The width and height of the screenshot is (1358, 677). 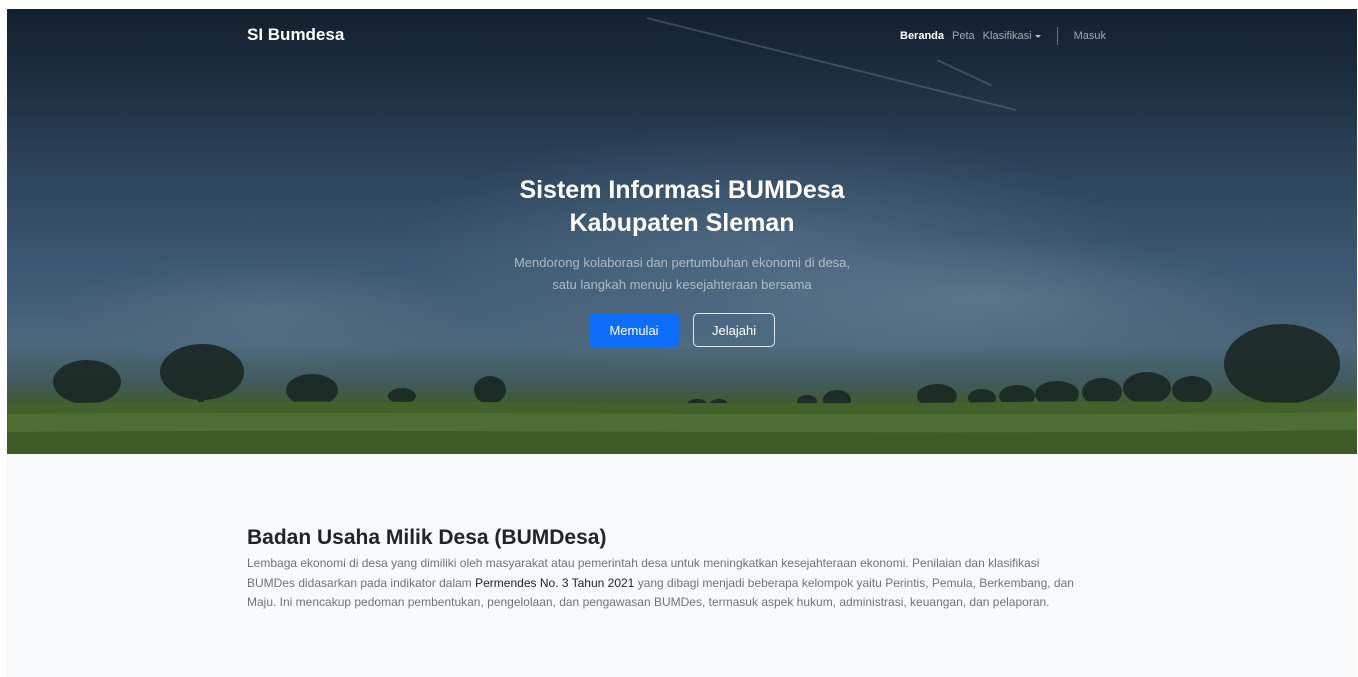 I want to click on info-text-emphasis: Permendes No. 3 Tahun 2021, so click(x=555, y=582).